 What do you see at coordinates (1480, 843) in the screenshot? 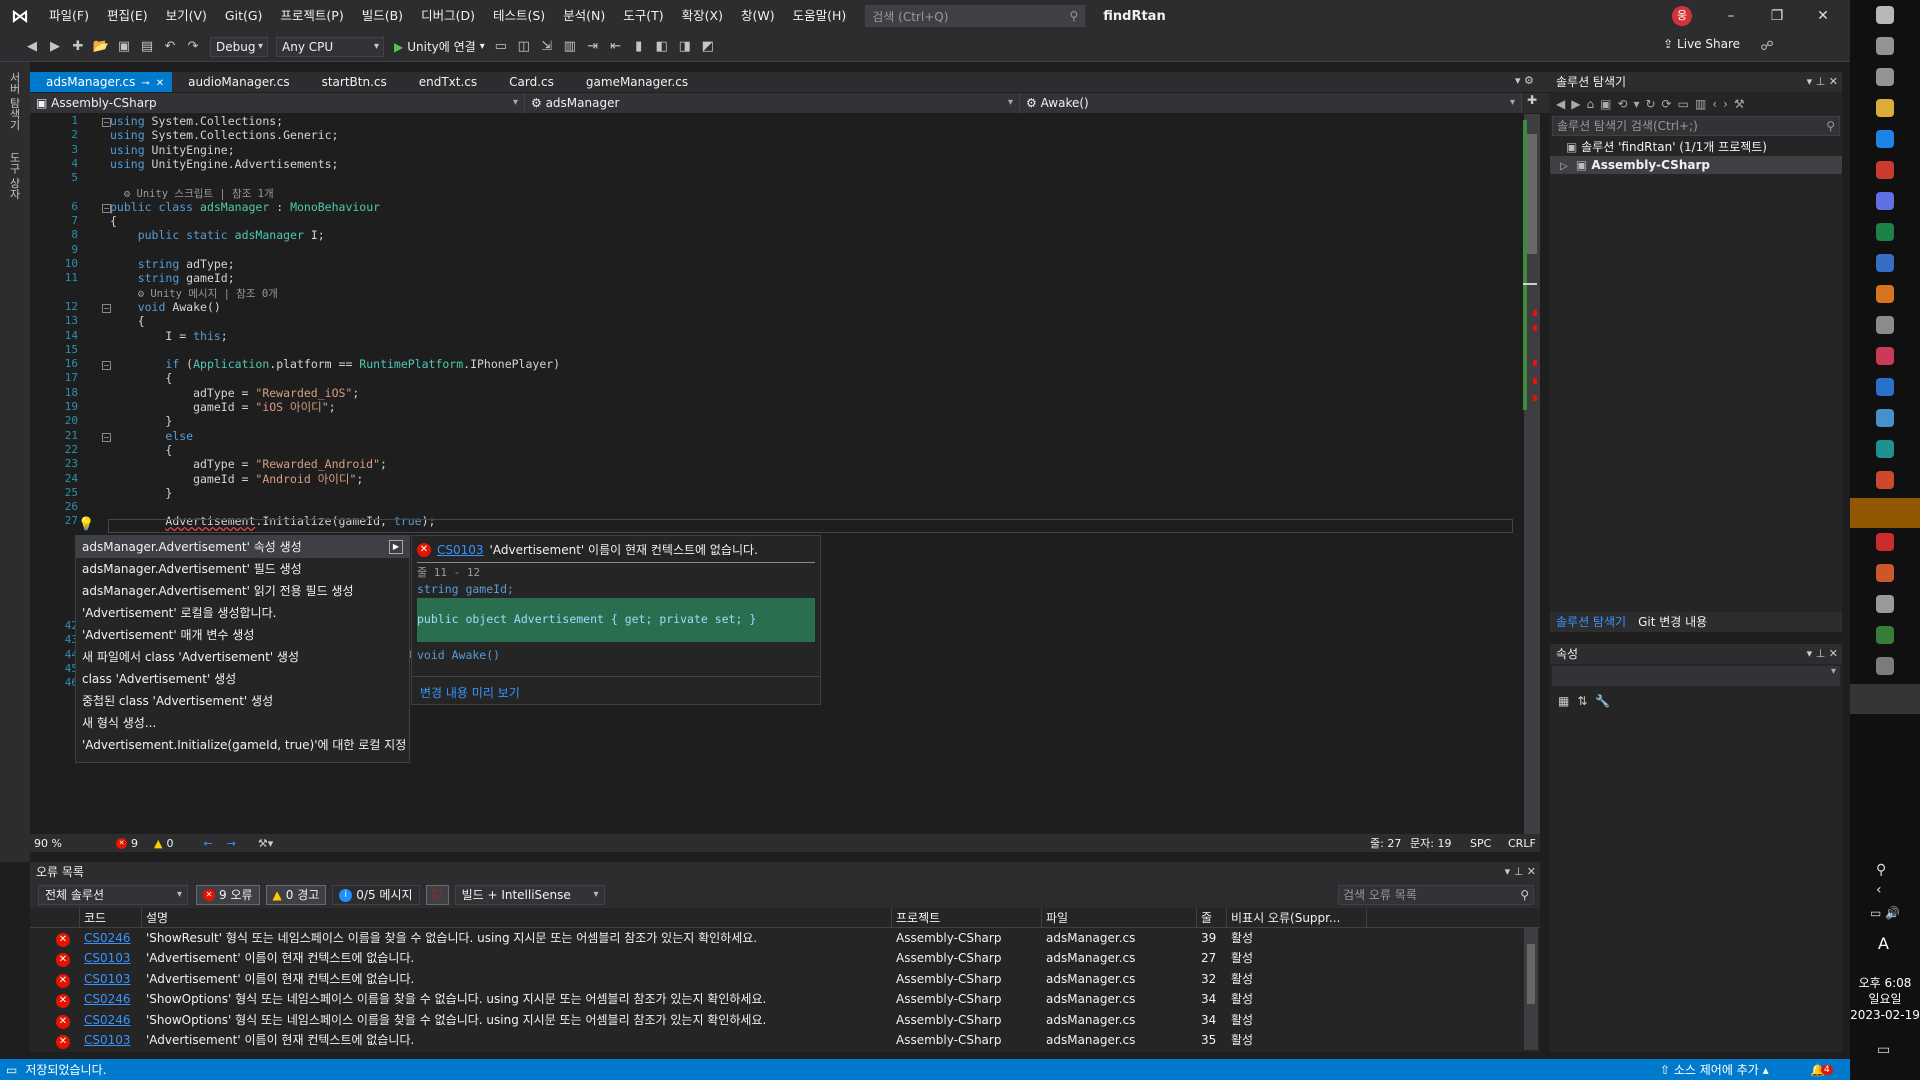
I see `whitespace-mode: SPC` at bounding box center [1480, 843].